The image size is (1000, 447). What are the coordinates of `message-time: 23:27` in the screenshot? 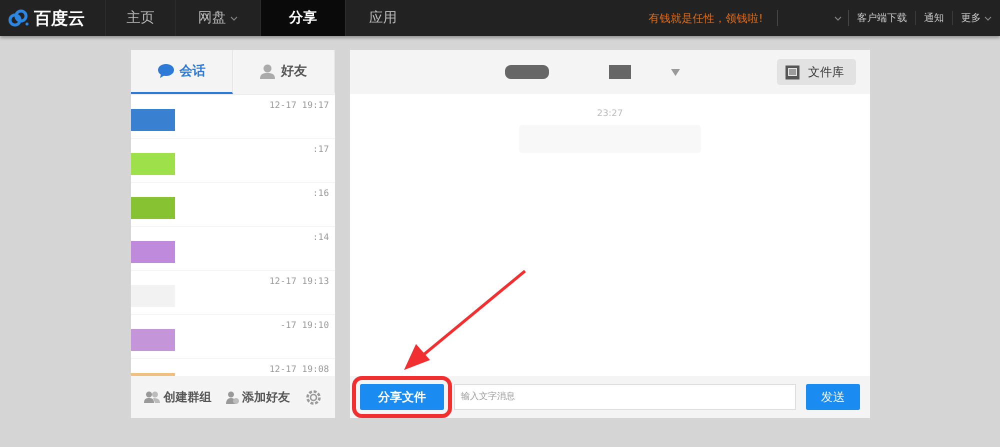 It's located at (610, 114).